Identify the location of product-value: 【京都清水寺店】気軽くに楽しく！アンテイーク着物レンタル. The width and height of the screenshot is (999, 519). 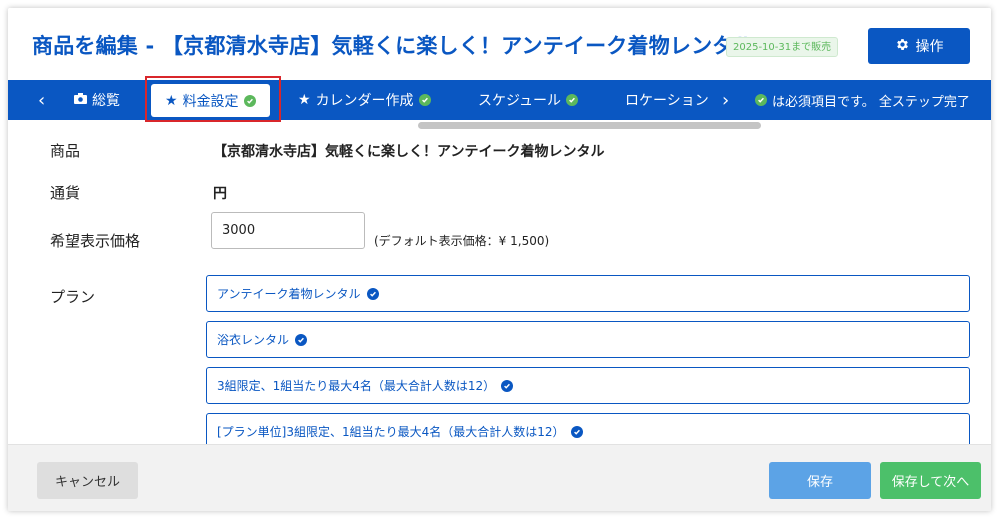
(409, 152).